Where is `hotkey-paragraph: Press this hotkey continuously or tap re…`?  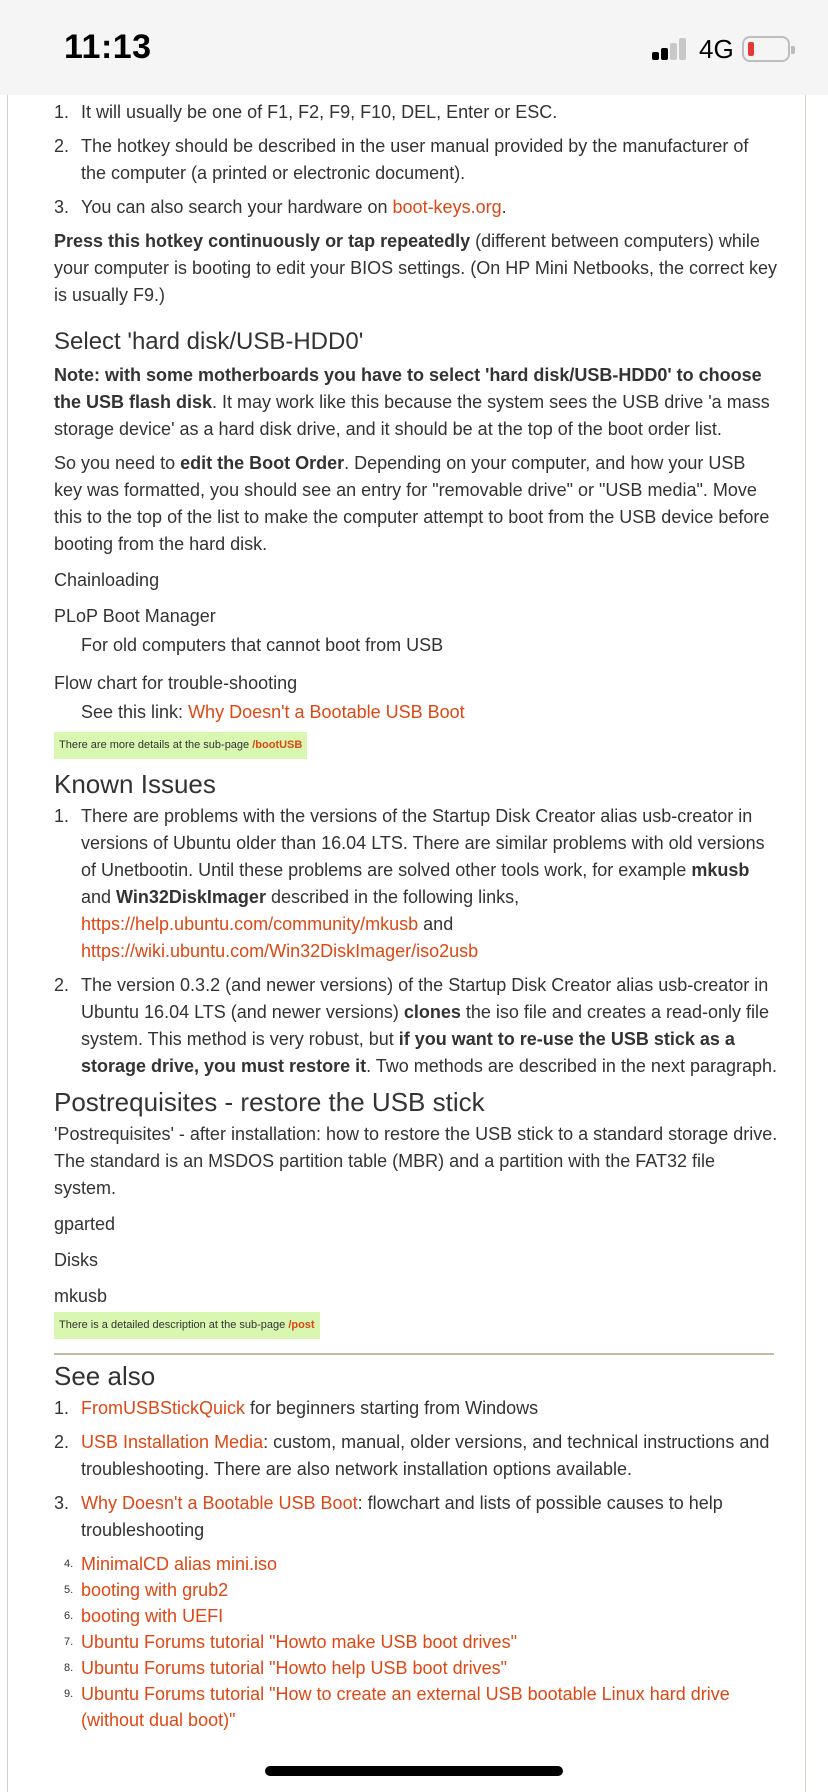 hotkey-paragraph: Press this hotkey continuously or tap re… is located at coordinates (415, 268).